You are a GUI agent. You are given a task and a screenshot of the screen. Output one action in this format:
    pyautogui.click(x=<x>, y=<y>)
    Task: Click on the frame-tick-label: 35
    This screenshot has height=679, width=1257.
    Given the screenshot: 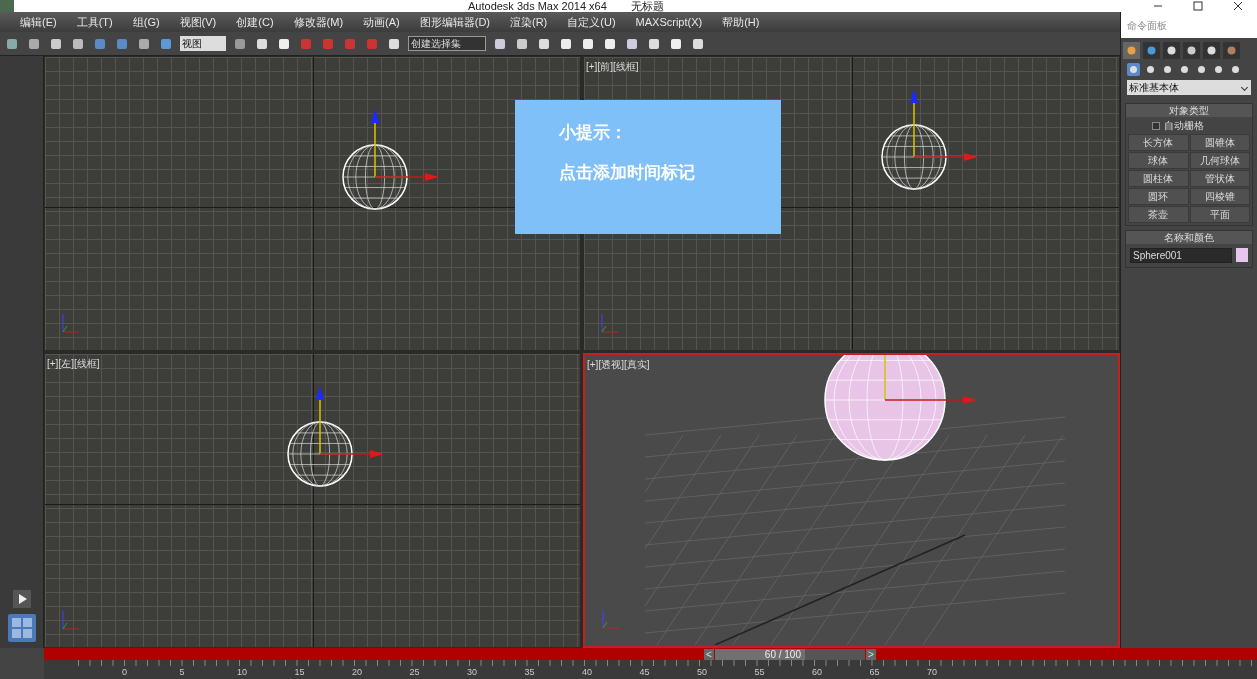 What is the action you would take?
    pyautogui.click(x=530, y=672)
    